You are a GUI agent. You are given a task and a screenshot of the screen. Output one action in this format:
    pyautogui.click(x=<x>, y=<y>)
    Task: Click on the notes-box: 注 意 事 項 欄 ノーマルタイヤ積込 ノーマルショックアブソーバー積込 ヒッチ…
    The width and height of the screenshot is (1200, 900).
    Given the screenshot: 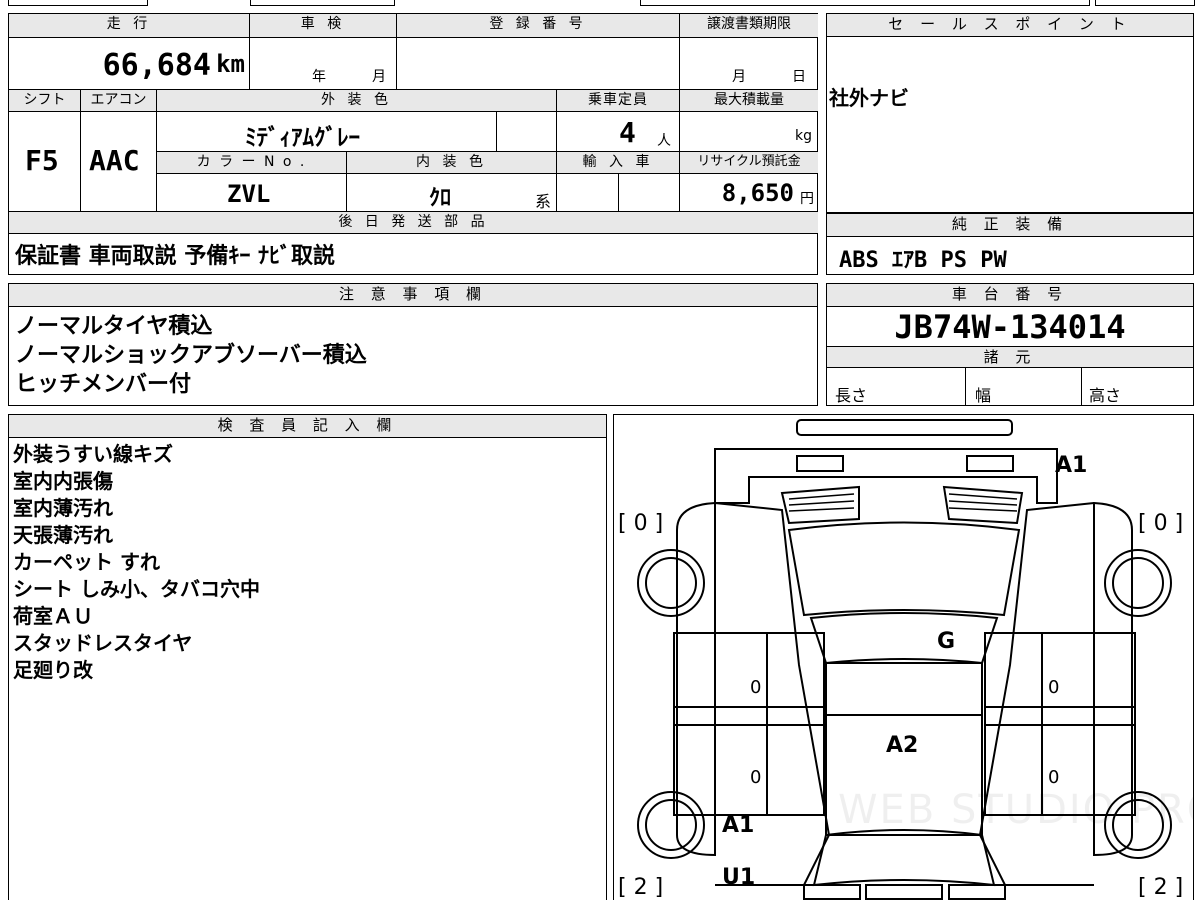 What is the action you would take?
    pyautogui.click(x=413, y=344)
    